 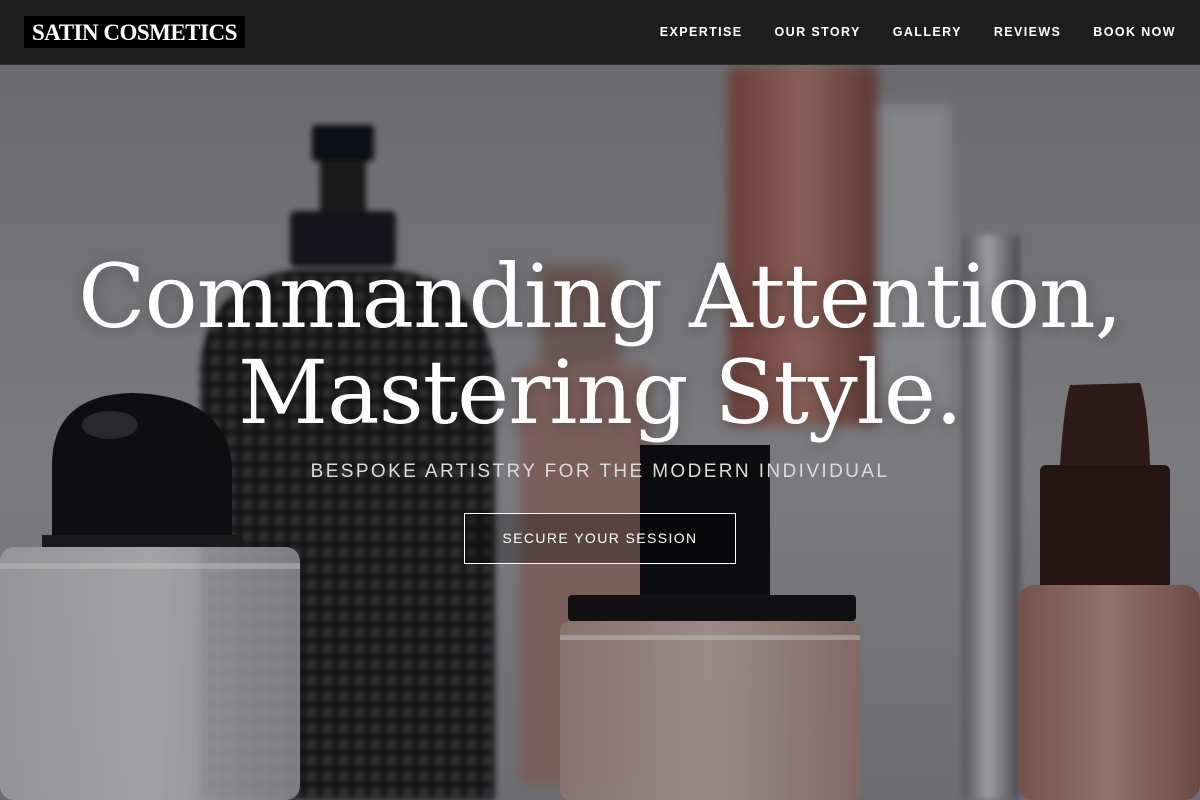 I want to click on hero-title-line-1: Commanding Attention,, so click(x=600, y=296).